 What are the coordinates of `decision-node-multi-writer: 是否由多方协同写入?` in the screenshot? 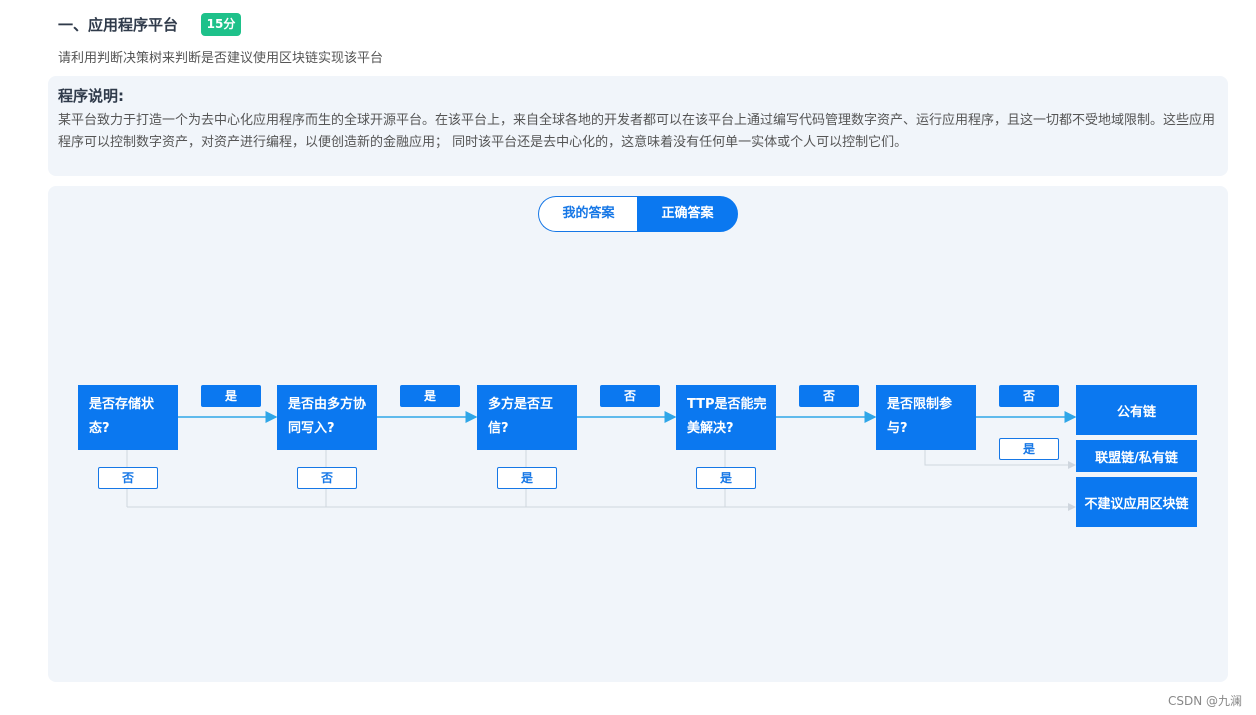 It's located at (327, 417).